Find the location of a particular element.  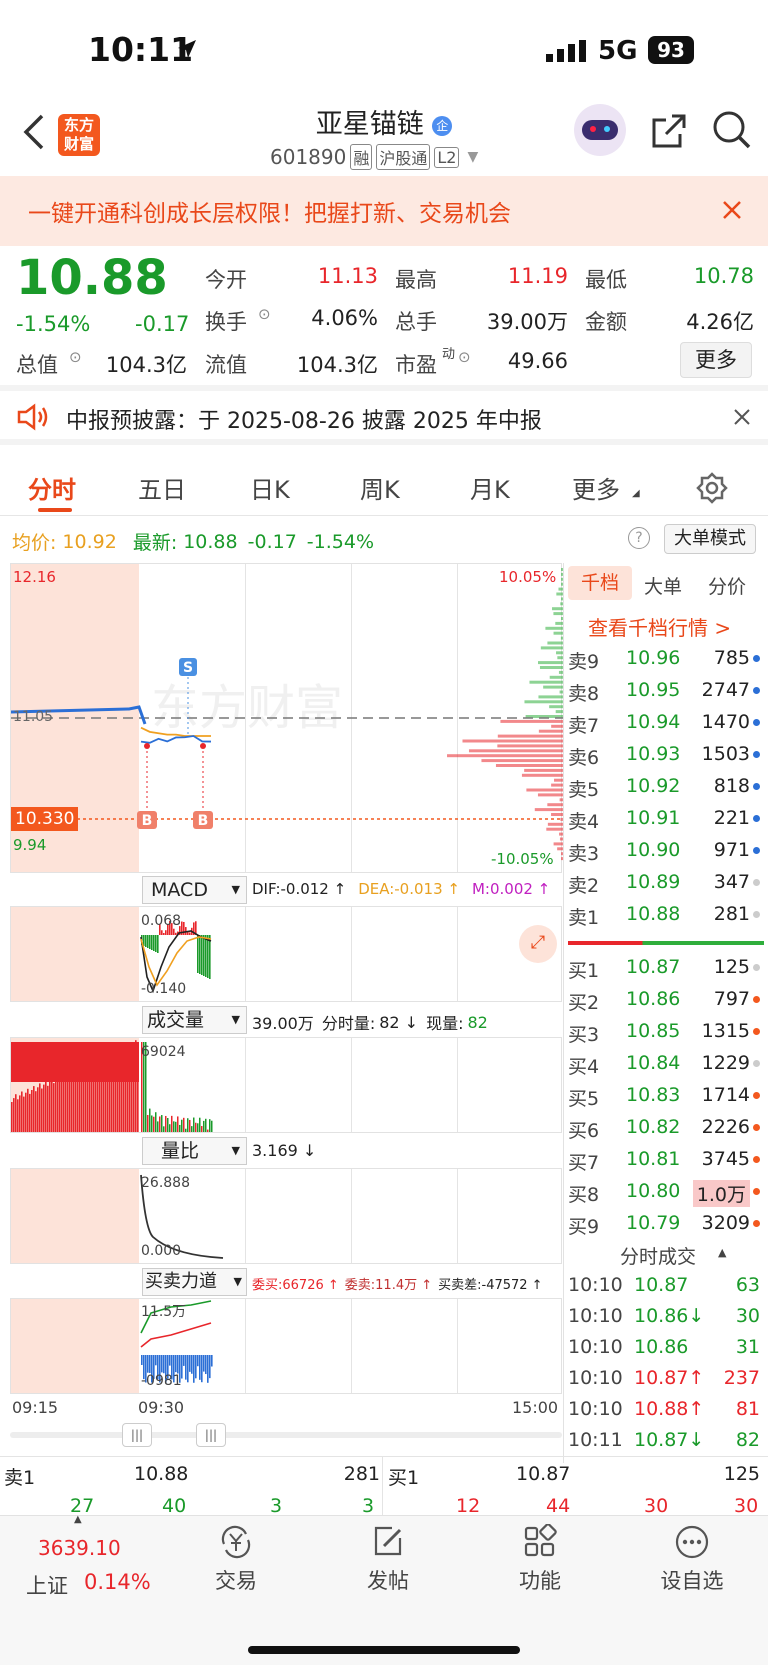

nav-post: 发帖 is located at coordinates (388, 1559).